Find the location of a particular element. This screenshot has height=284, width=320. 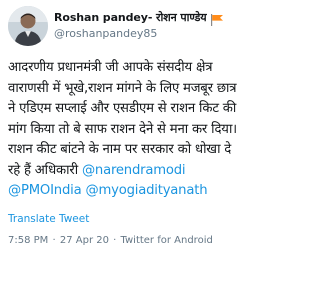

avatar-image is located at coordinates (28, 26).